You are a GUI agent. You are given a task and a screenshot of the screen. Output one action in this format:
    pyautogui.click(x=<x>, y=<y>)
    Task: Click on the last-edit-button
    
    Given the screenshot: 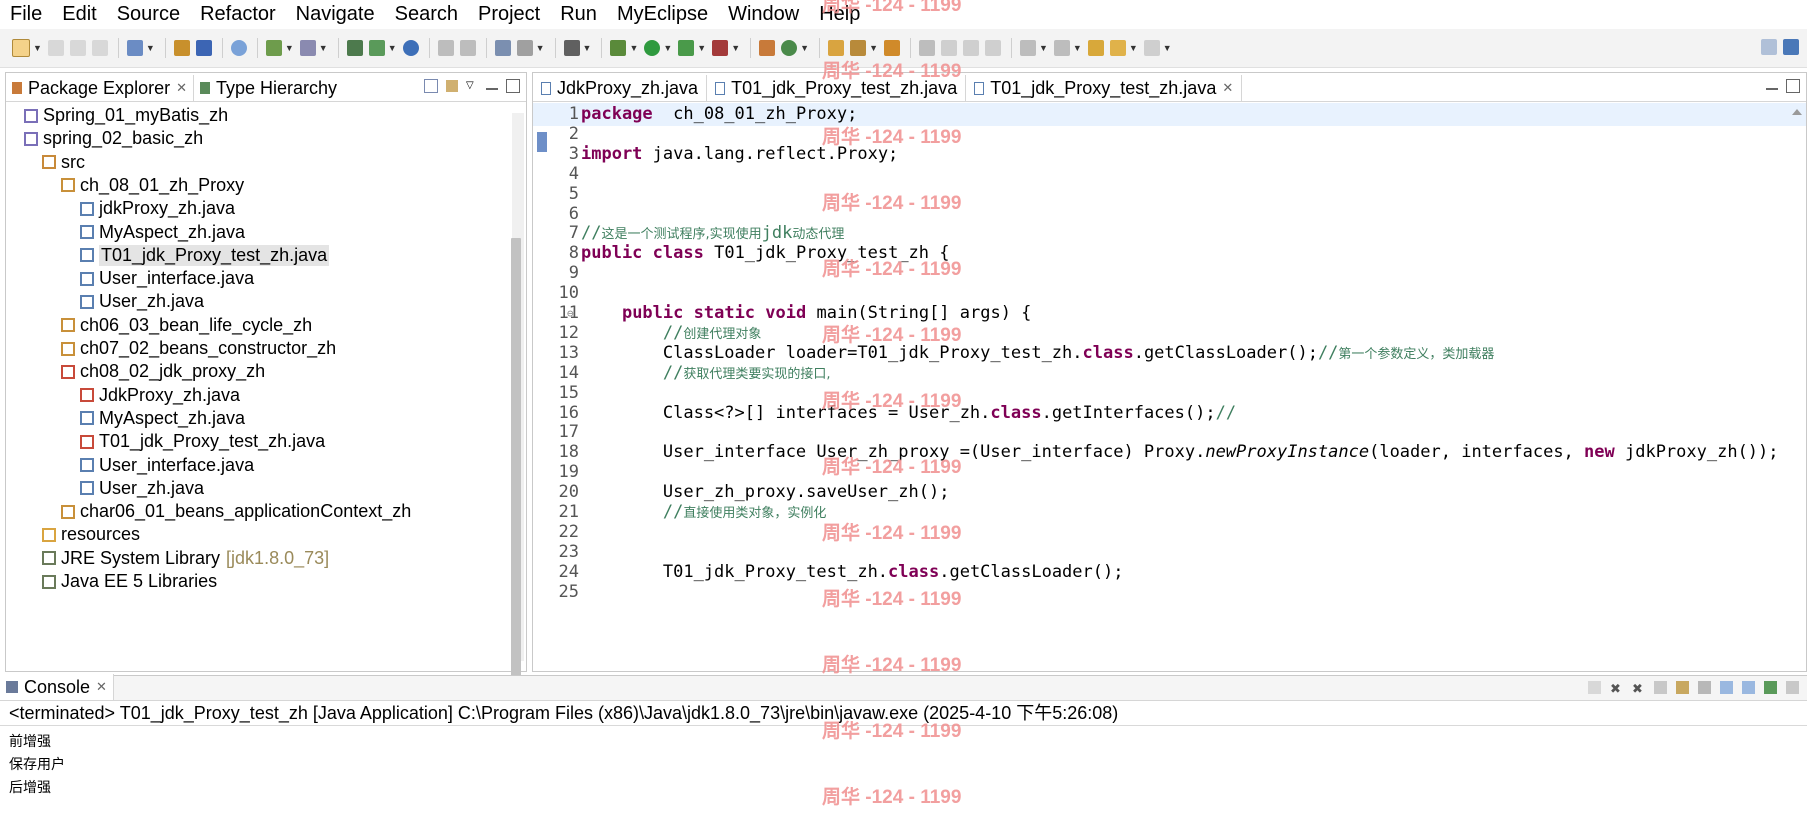 What is the action you would take?
    pyautogui.click(x=1095, y=48)
    